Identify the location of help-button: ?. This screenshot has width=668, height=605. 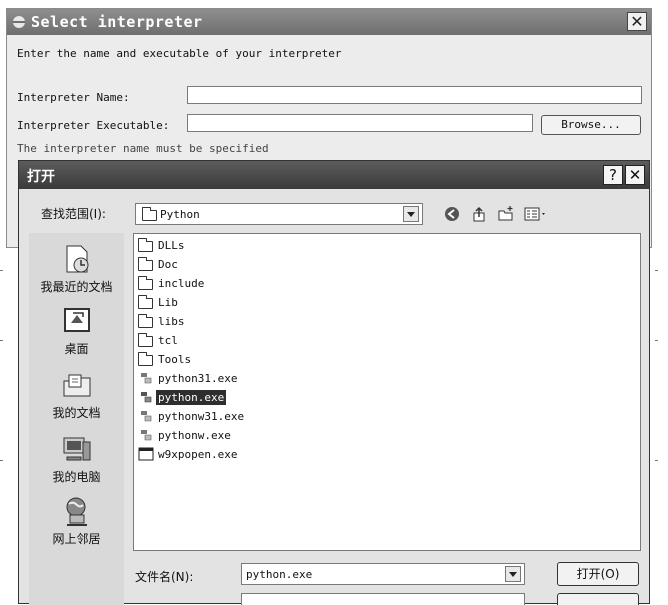
(613, 175).